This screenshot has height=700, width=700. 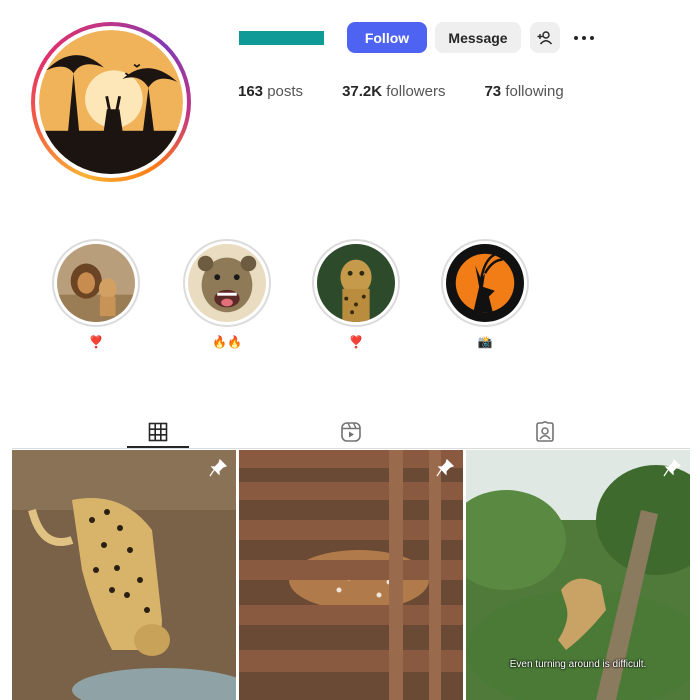 I want to click on tab-reels, so click(x=351, y=431).